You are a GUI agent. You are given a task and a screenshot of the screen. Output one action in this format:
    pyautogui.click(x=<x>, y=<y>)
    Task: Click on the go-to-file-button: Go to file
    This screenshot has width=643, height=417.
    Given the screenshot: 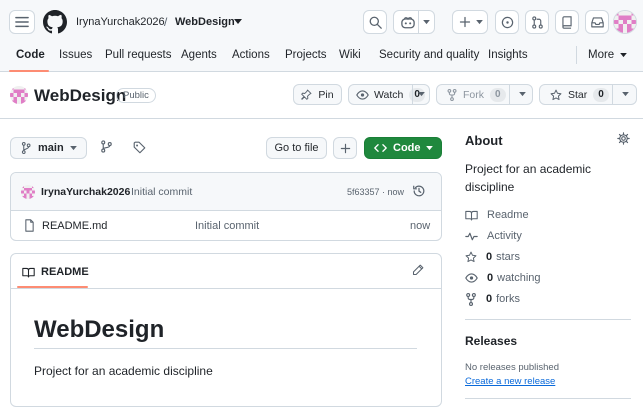 What is the action you would take?
    pyautogui.click(x=296, y=148)
    